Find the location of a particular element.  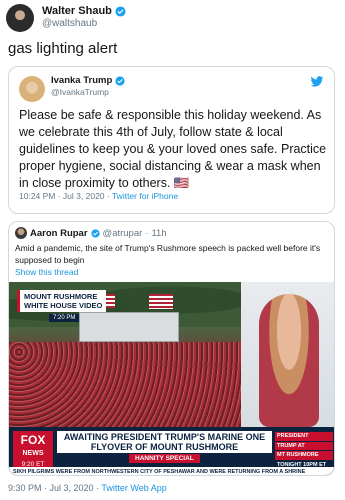

tweet-timestamp: 9:30 PM · Jul 3, 2020 is located at coordinates (51, 488).